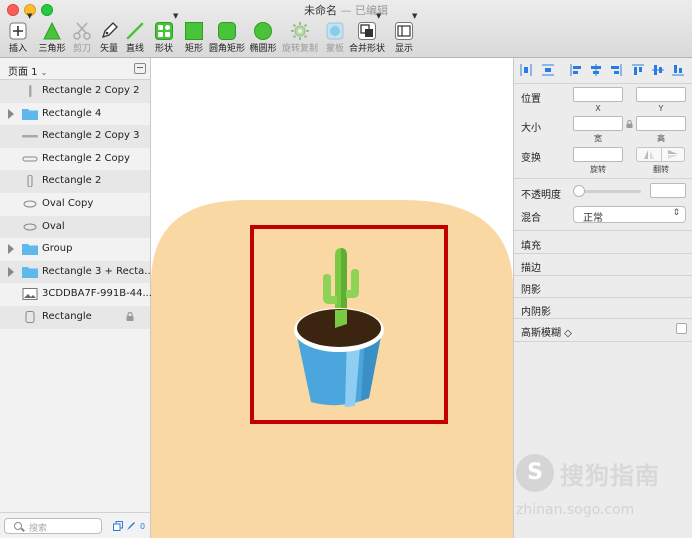 This screenshot has width=692, height=538. Describe the element at coordinates (661, 94) in the screenshot. I see `y-field` at that location.